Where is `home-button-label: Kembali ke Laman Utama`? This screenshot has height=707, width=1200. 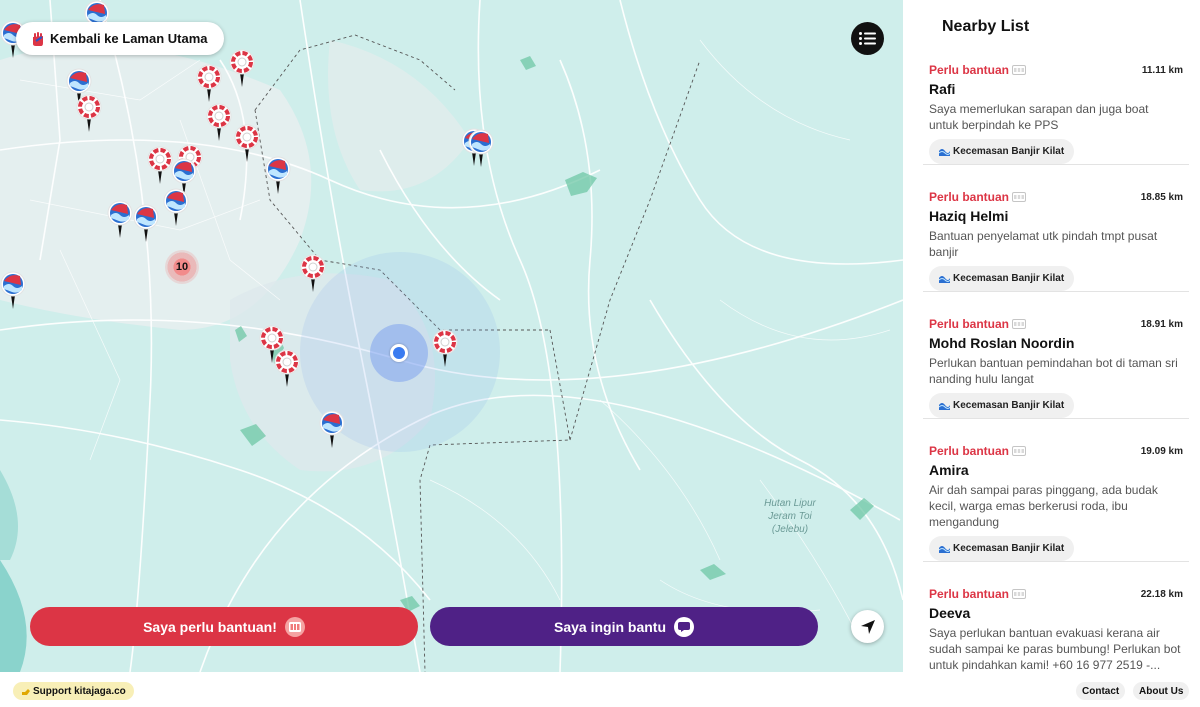
home-button-label: Kembali ke Laman Utama is located at coordinates (129, 38).